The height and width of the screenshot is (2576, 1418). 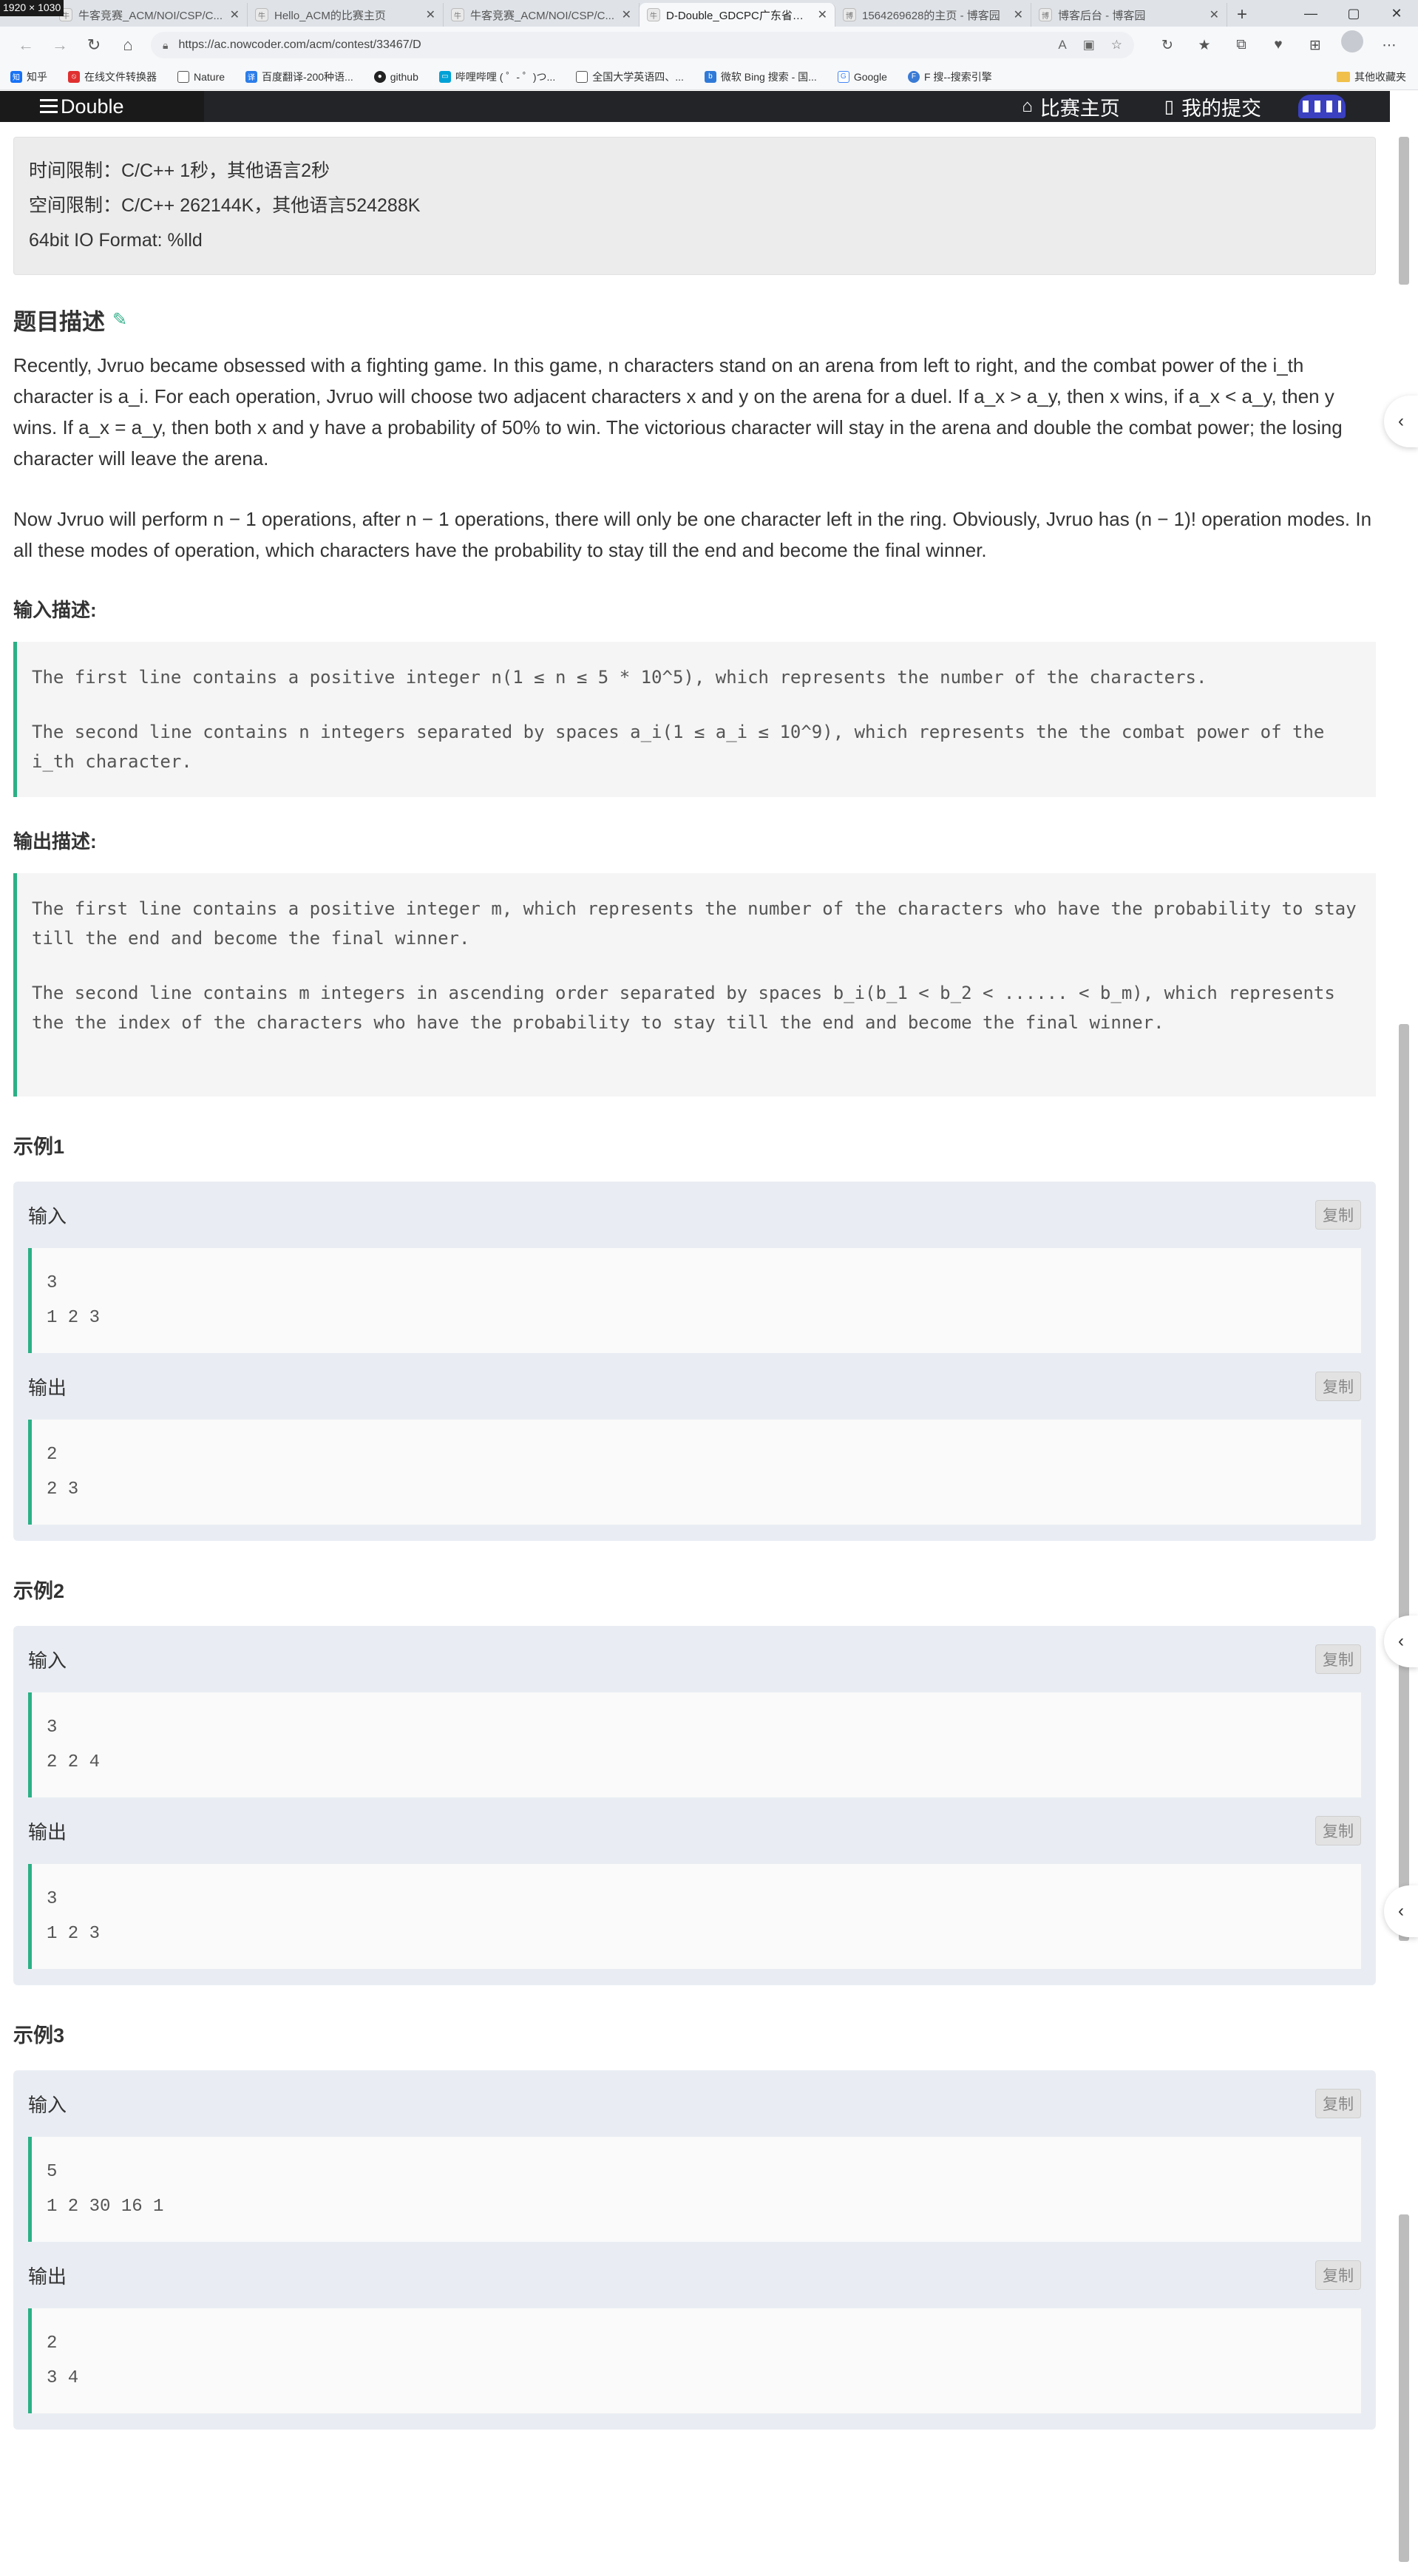 What do you see at coordinates (1396, 13) in the screenshot?
I see `close-window-icon: ✕` at bounding box center [1396, 13].